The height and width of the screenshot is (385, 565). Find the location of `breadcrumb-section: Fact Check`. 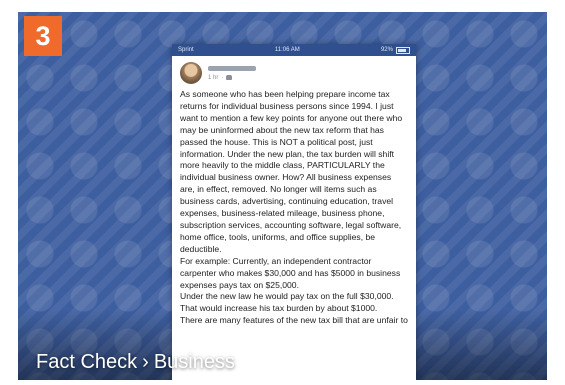

breadcrumb-section: Fact Check is located at coordinates (86, 362).